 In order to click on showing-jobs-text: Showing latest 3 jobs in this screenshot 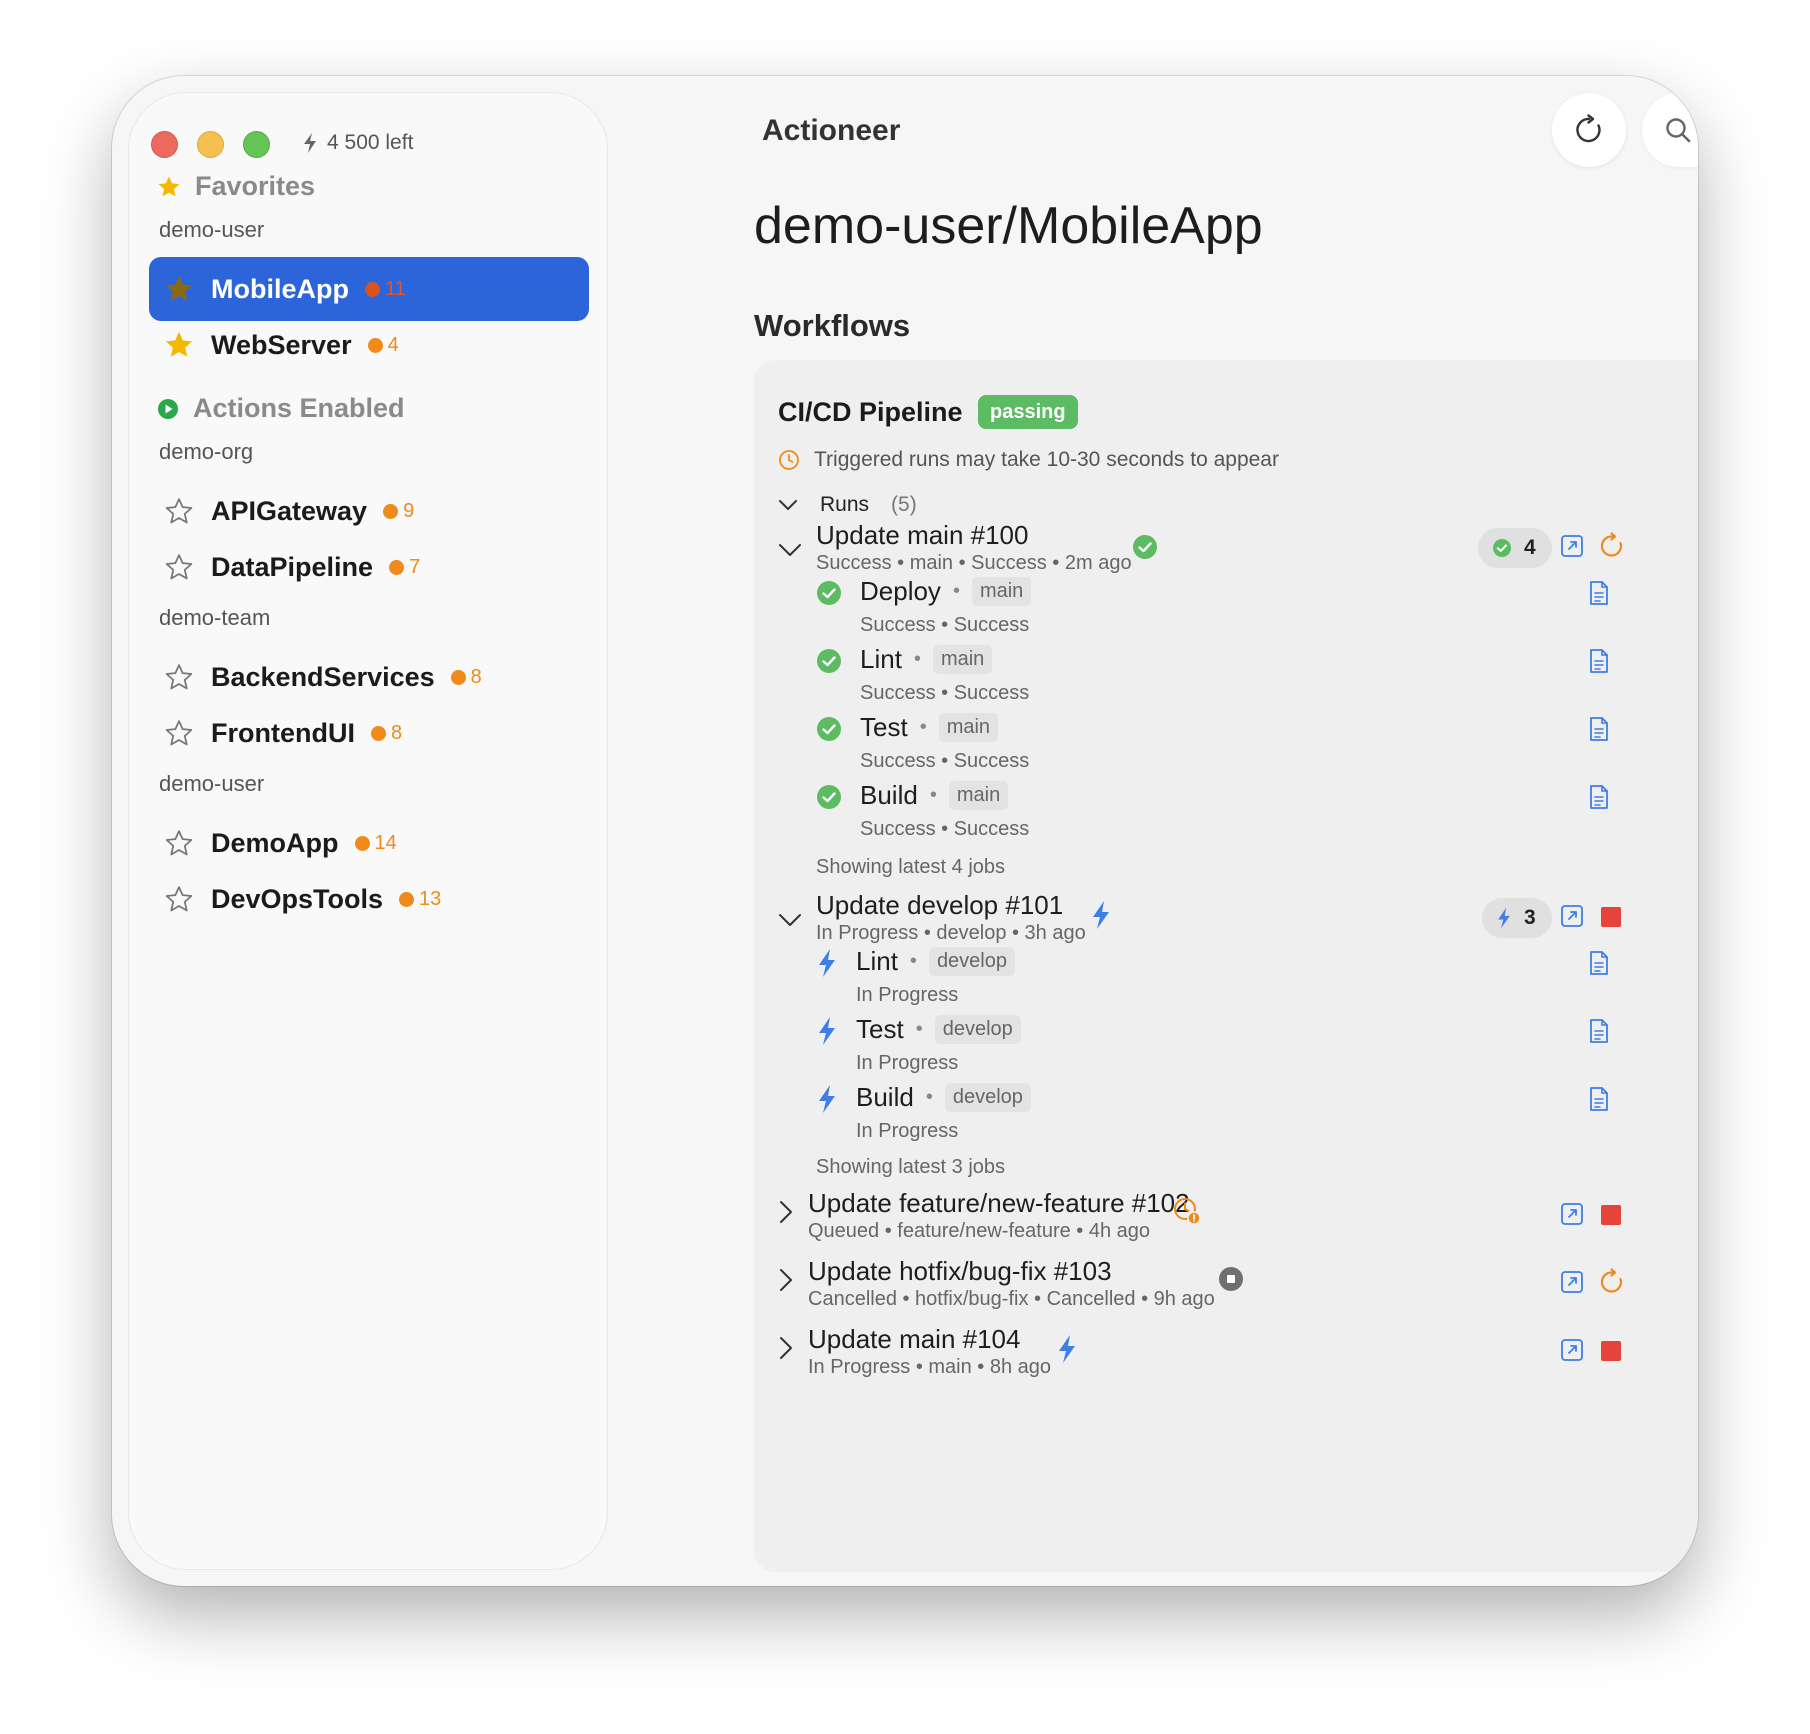, I will do `click(911, 1167)`.